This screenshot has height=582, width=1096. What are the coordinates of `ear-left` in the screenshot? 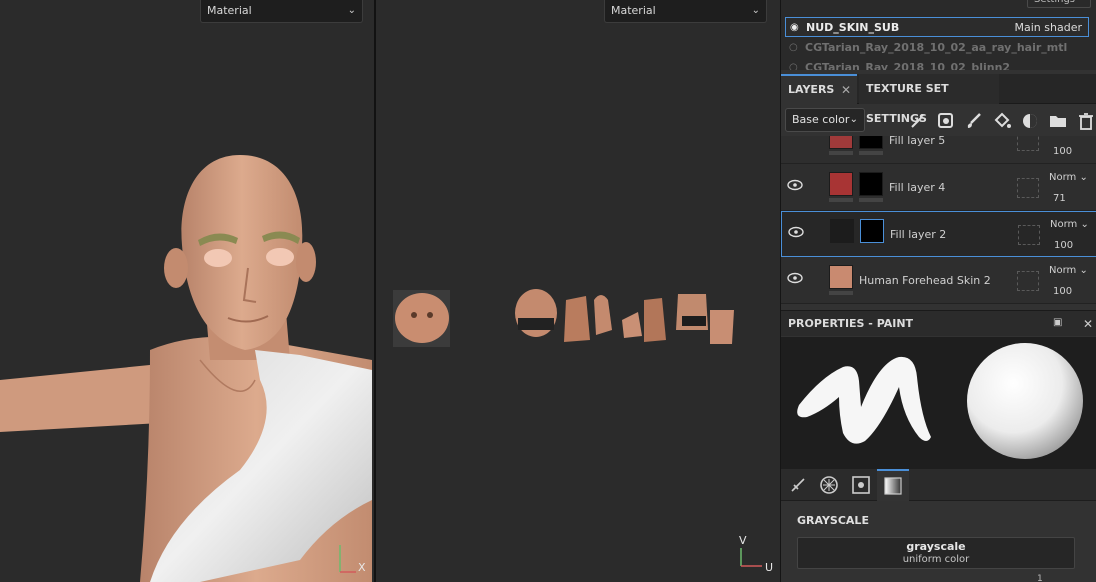 It's located at (176, 268).